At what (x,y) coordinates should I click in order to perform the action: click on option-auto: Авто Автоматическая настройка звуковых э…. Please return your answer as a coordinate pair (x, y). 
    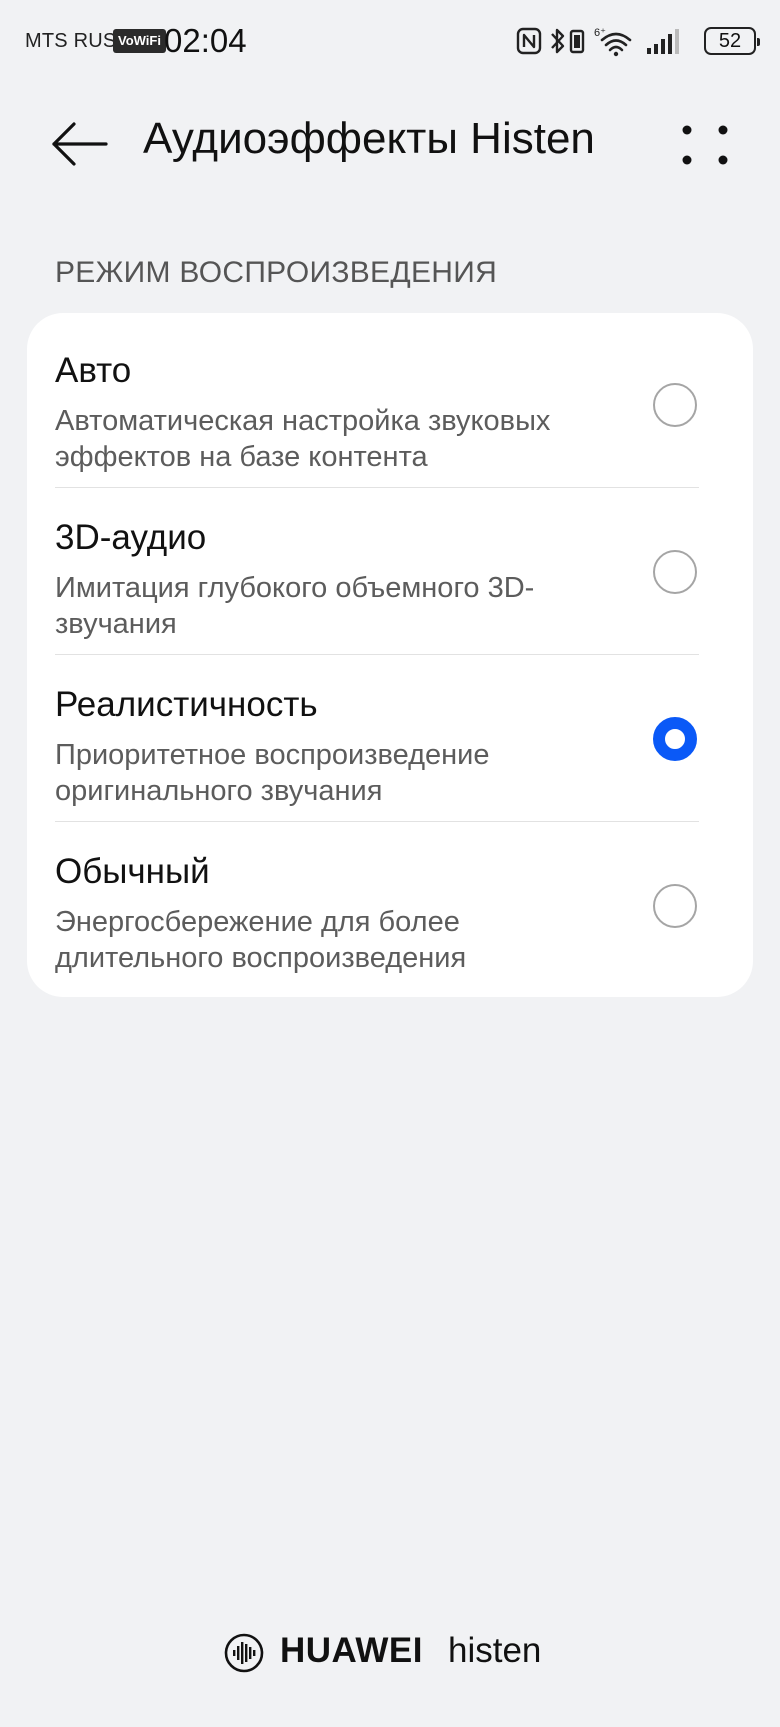
    Looking at the image, I should click on (376, 404).